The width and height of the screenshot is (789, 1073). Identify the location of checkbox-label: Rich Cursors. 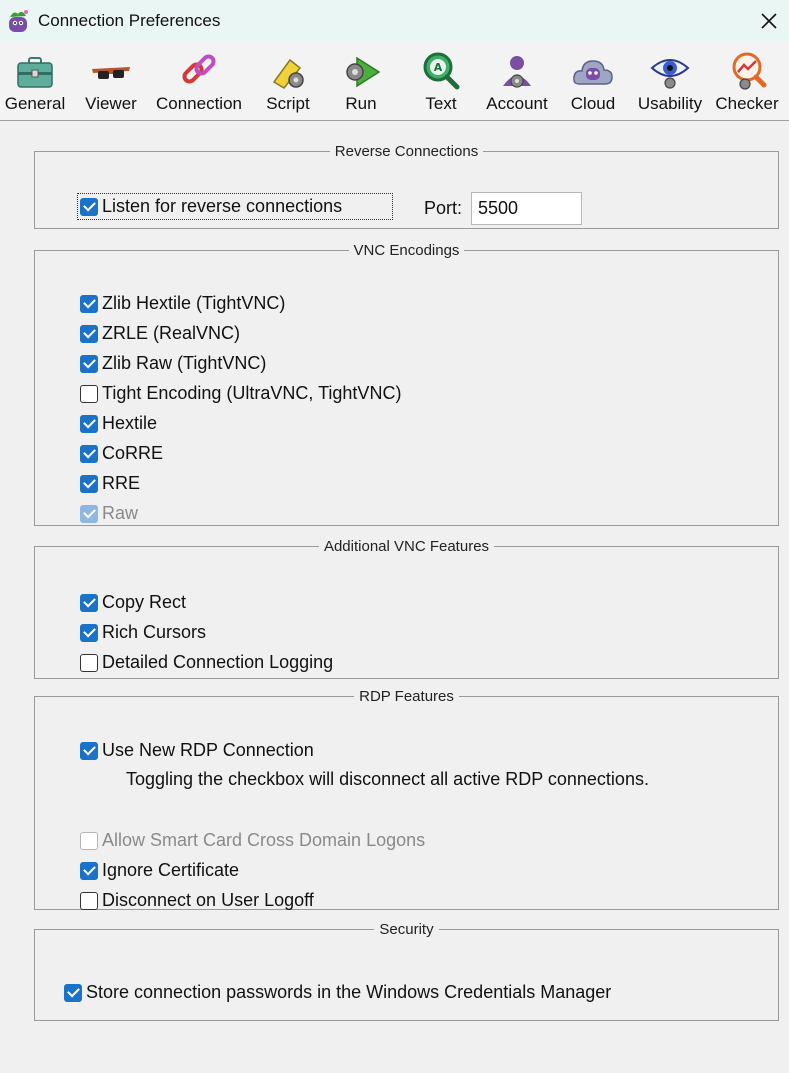
(154, 632).